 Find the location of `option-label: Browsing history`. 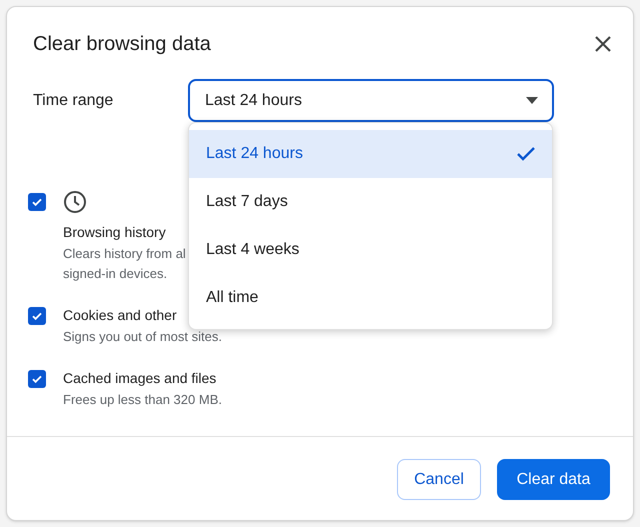

option-label: Browsing history is located at coordinates (115, 232).